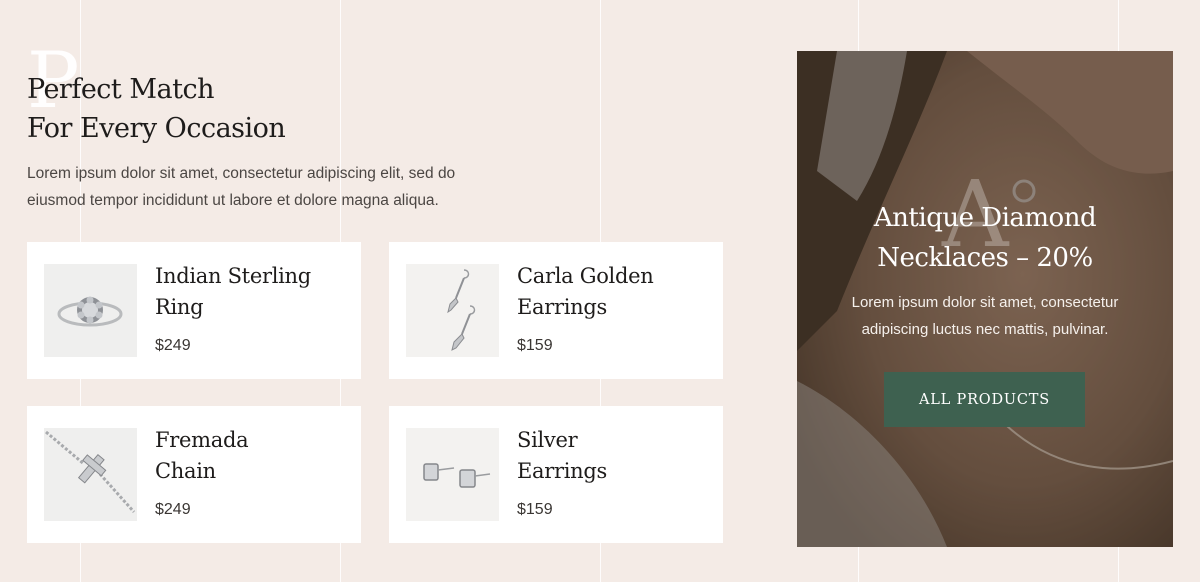 The height and width of the screenshot is (582, 1200). I want to click on cross-chain-icon, so click(90, 474).